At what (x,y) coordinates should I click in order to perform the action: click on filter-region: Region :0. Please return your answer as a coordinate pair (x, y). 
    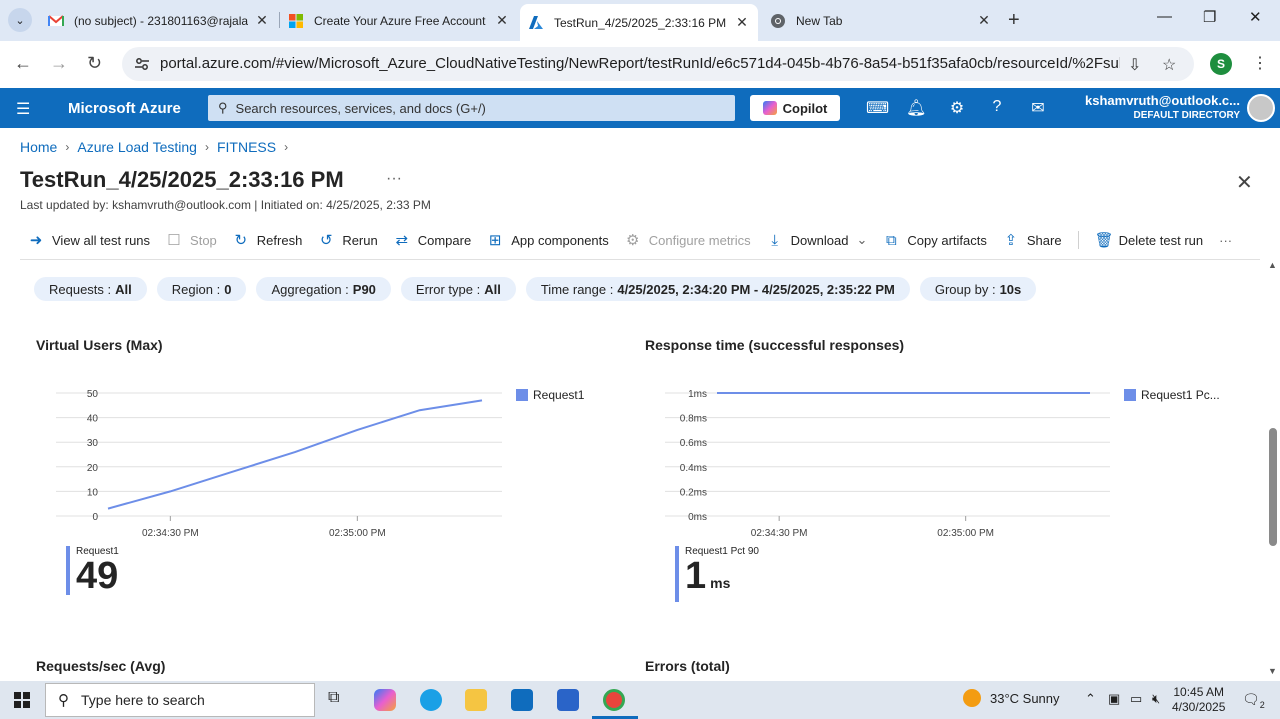
    Looking at the image, I should click on (201, 289).